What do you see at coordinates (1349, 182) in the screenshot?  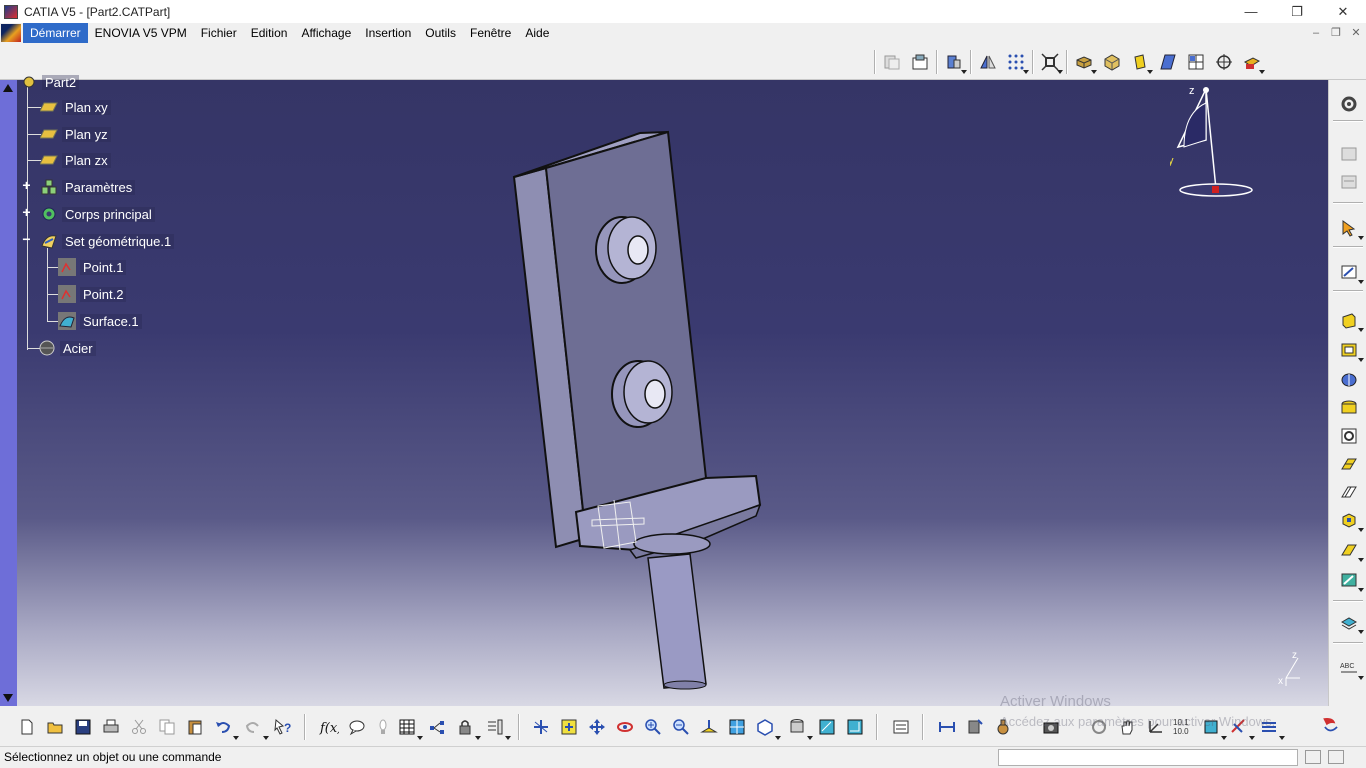 I see `knowledge-icon` at bounding box center [1349, 182].